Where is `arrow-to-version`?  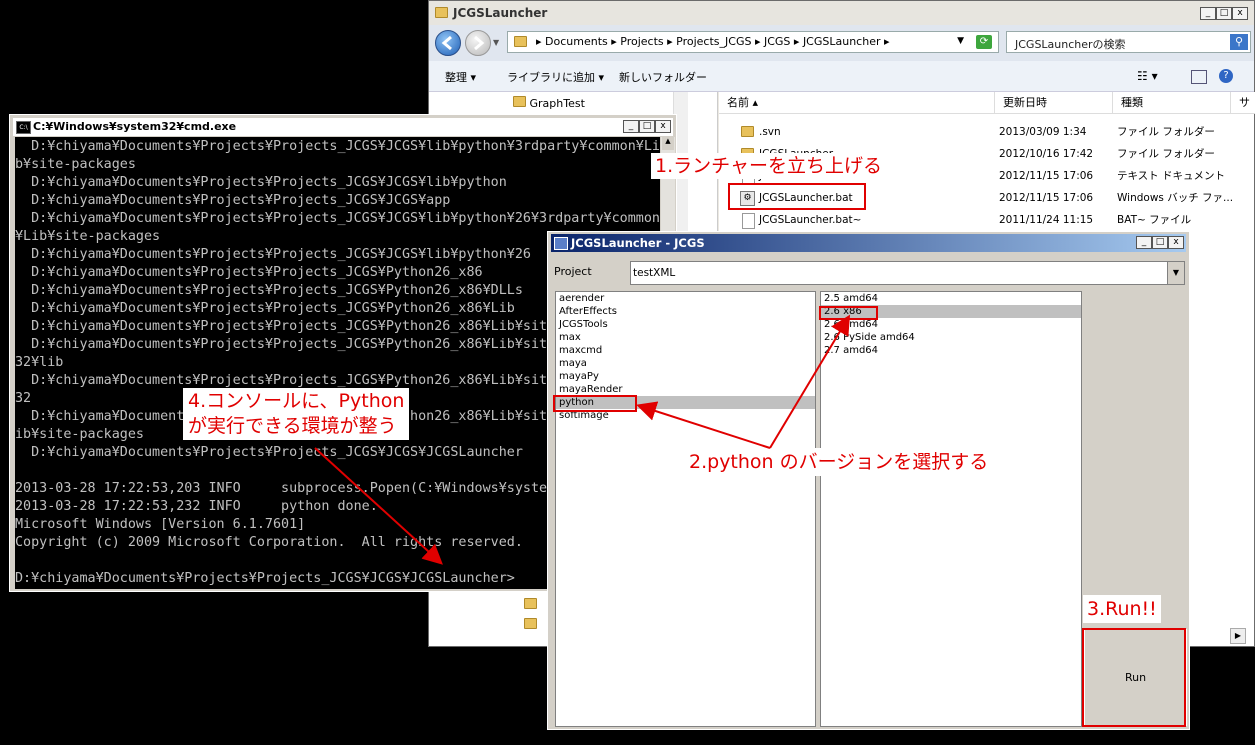
arrow-to-version is located at coordinates (810, 381).